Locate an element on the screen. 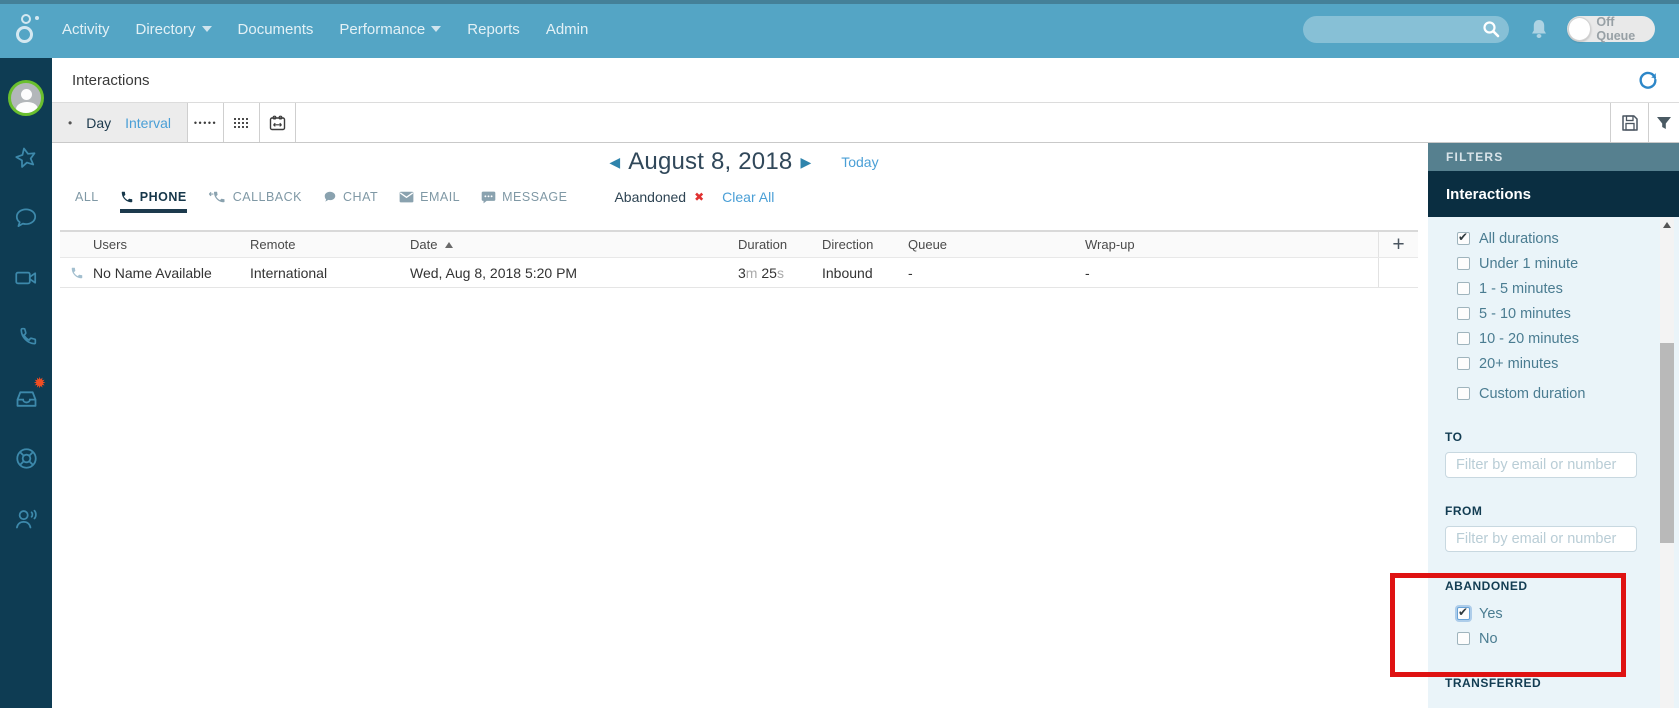 This screenshot has width=1679, height=708. applied-filter-chip: Abandoned ✖ Clear All is located at coordinates (694, 193).